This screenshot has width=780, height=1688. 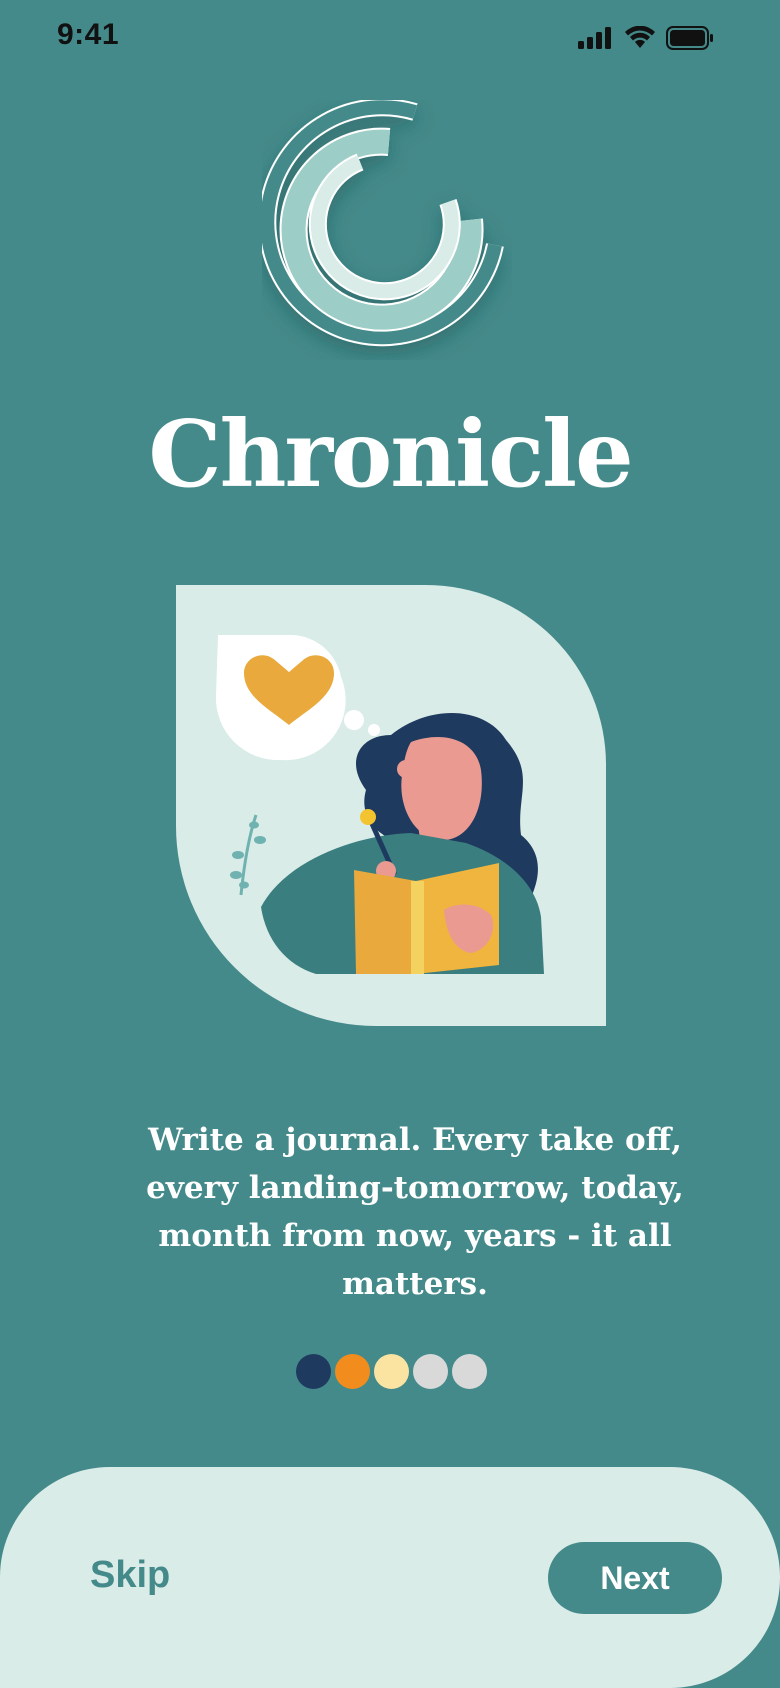 I want to click on system-icons, so click(x=646, y=38).